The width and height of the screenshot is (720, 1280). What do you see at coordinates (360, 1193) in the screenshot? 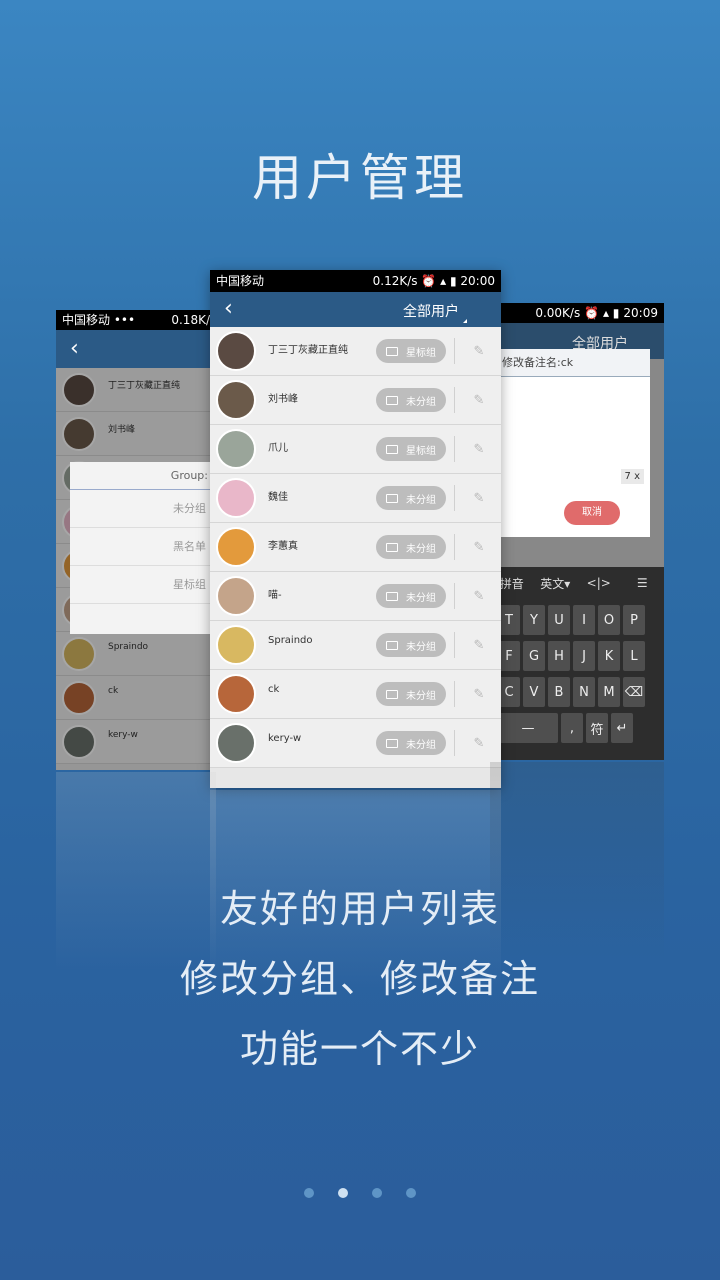
I see `page-indicator` at bounding box center [360, 1193].